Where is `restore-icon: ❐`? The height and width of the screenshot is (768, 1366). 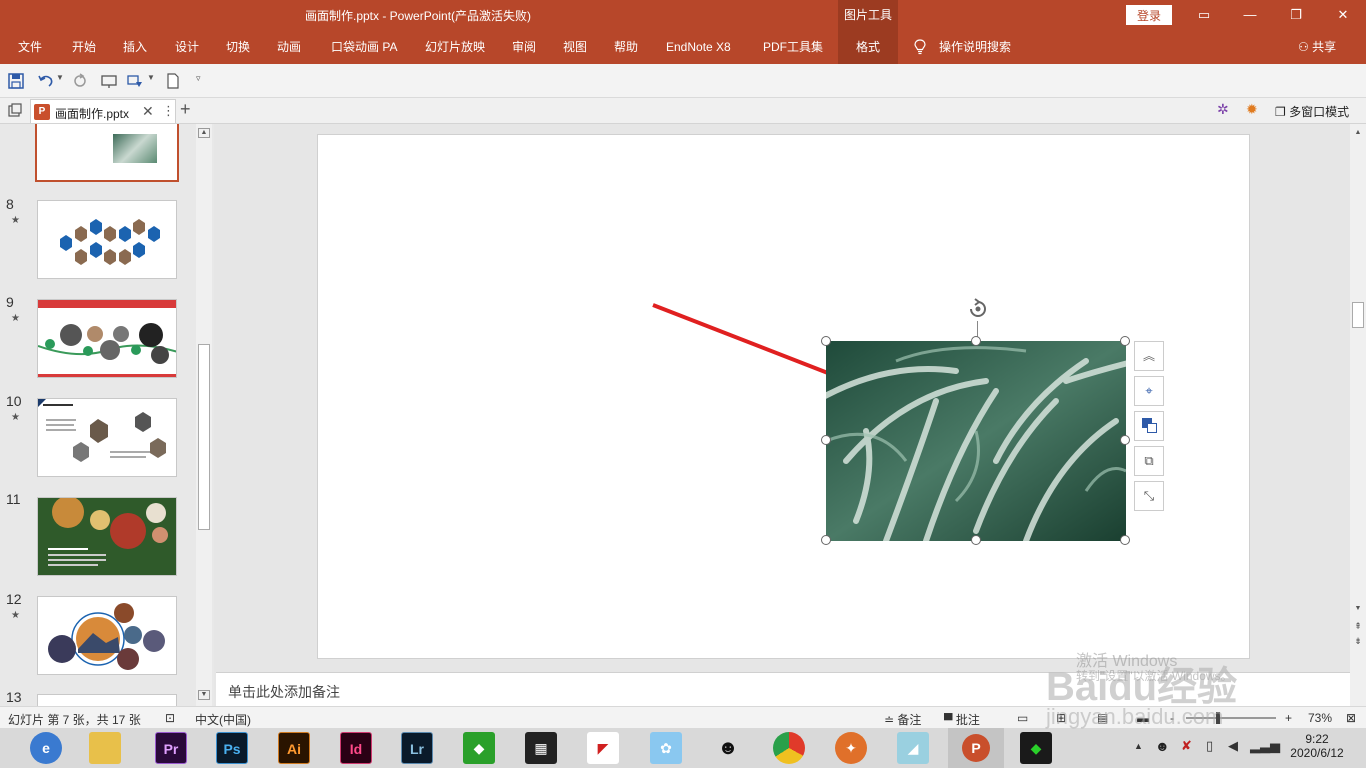 restore-icon: ❐ is located at coordinates (1296, 15).